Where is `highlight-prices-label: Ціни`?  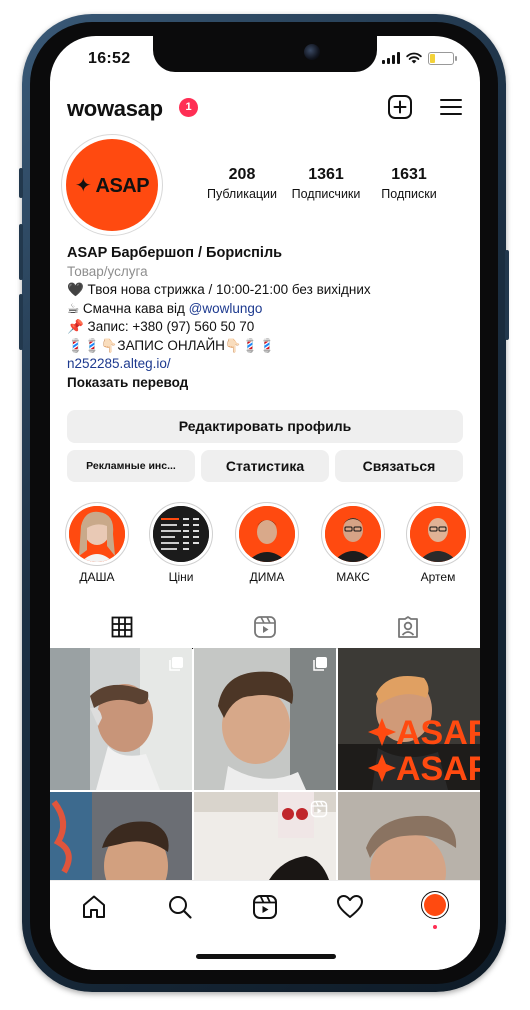
highlight-prices-label: Ціни is located at coordinates (181, 577).